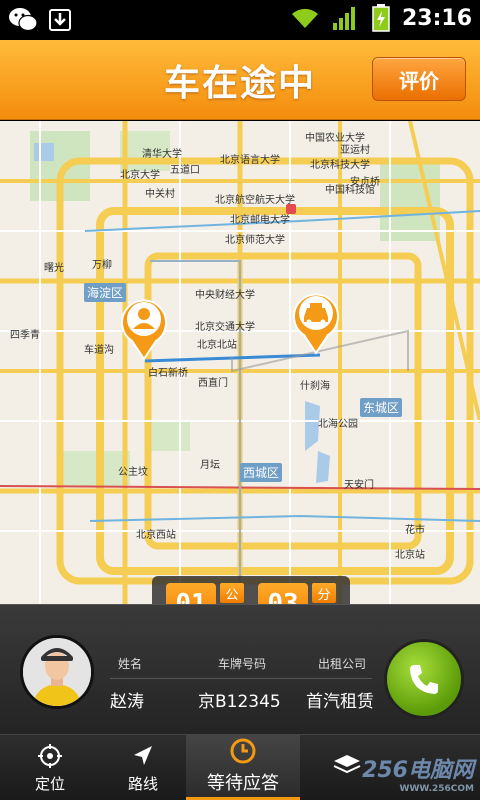 The image size is (480, 800). I want to click on map-label-xicheng: 西城区, so click(261, 472).